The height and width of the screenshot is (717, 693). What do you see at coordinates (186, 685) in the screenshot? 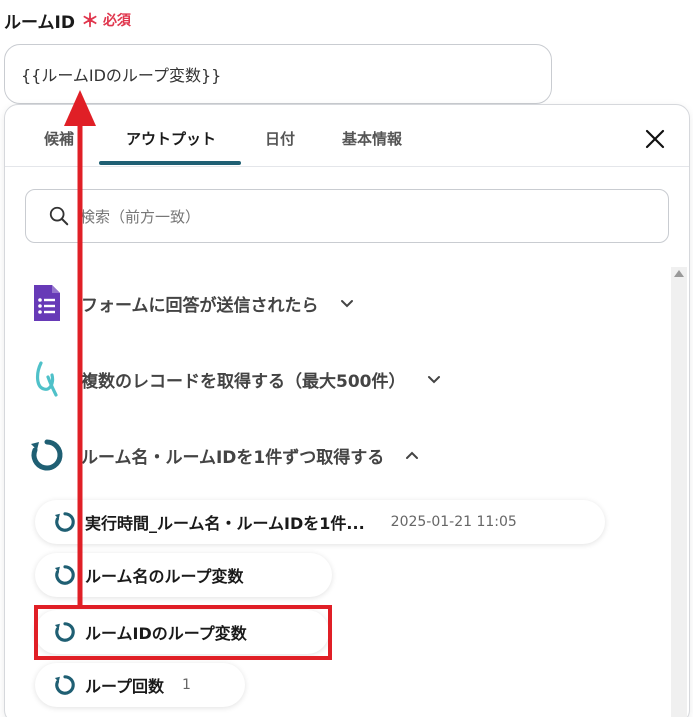
I see `output-sample-value: 1` at bounding box center [186, 685].